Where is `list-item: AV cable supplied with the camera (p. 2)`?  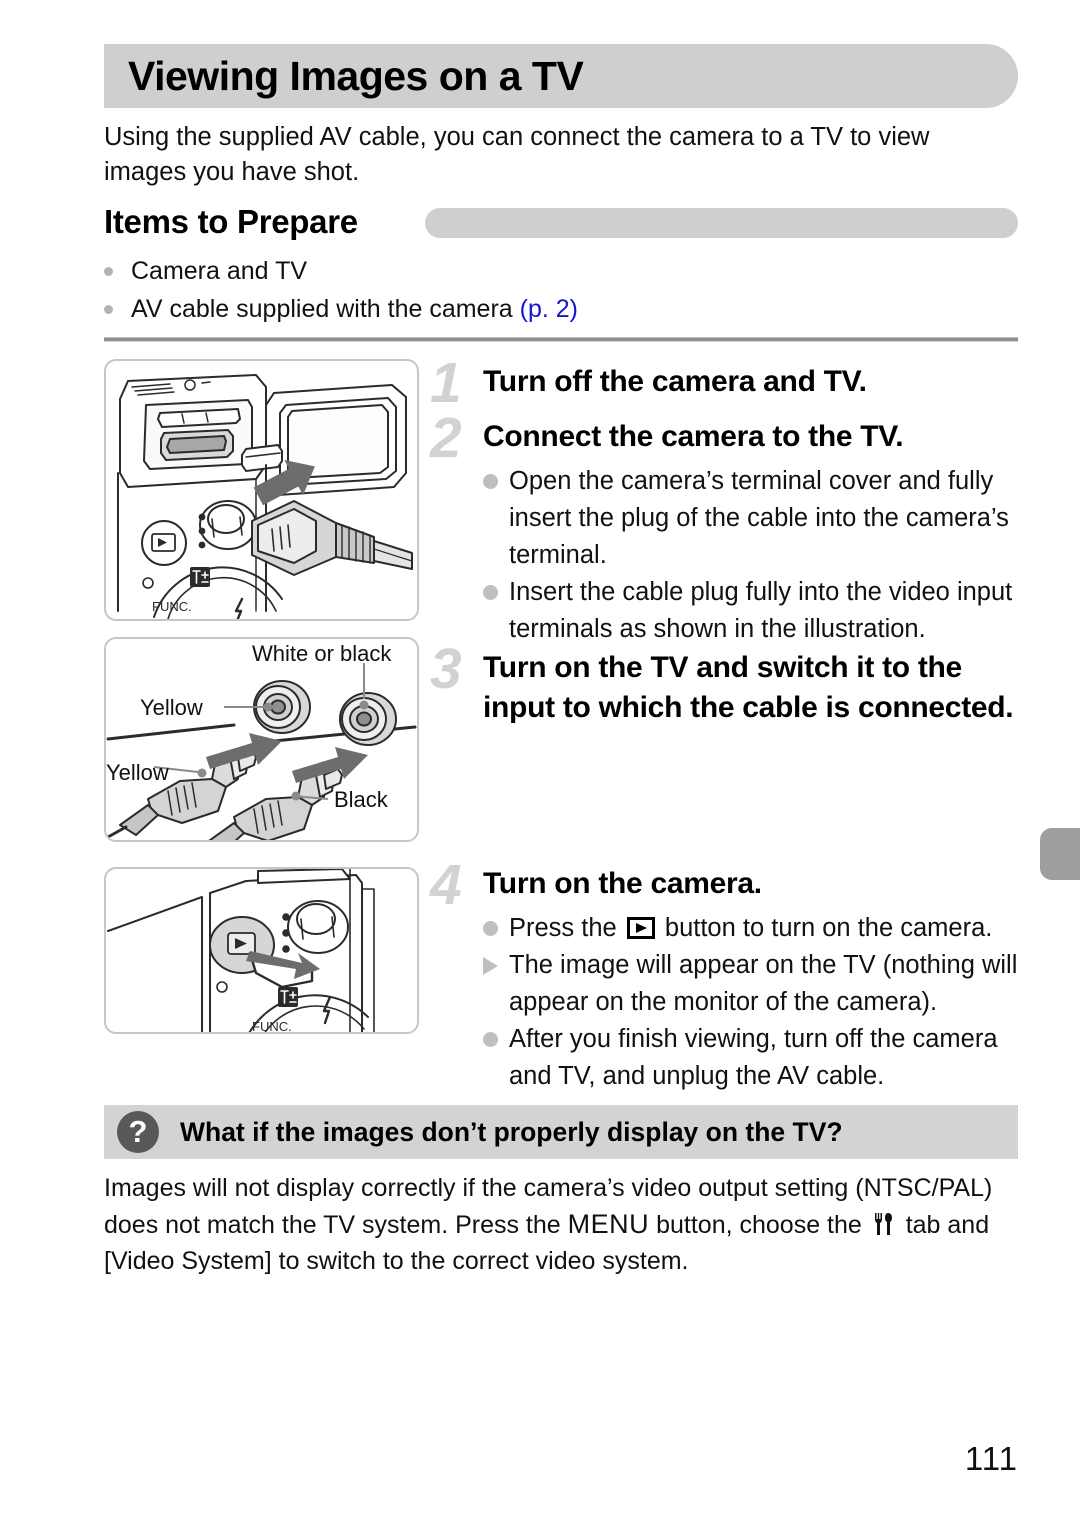
list-item: AV cable supplied with the camera (p. 2) is located at coordinates (556, 309).